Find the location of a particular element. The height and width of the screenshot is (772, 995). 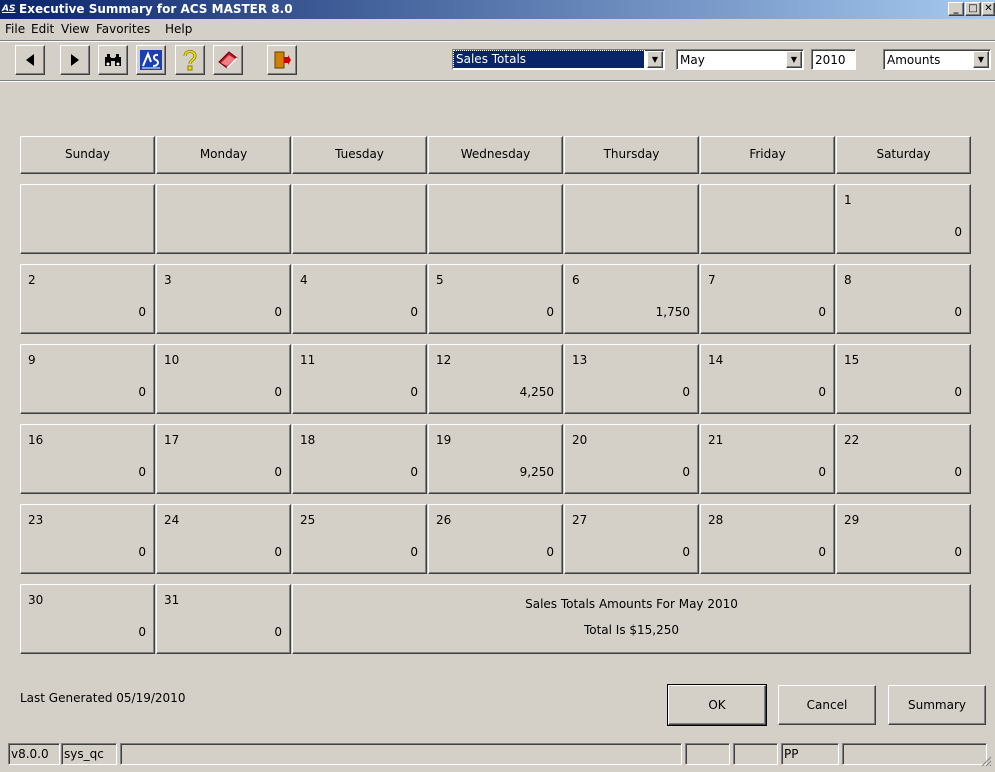

day-cell: 26 0 is located at coordinates (495, 539).